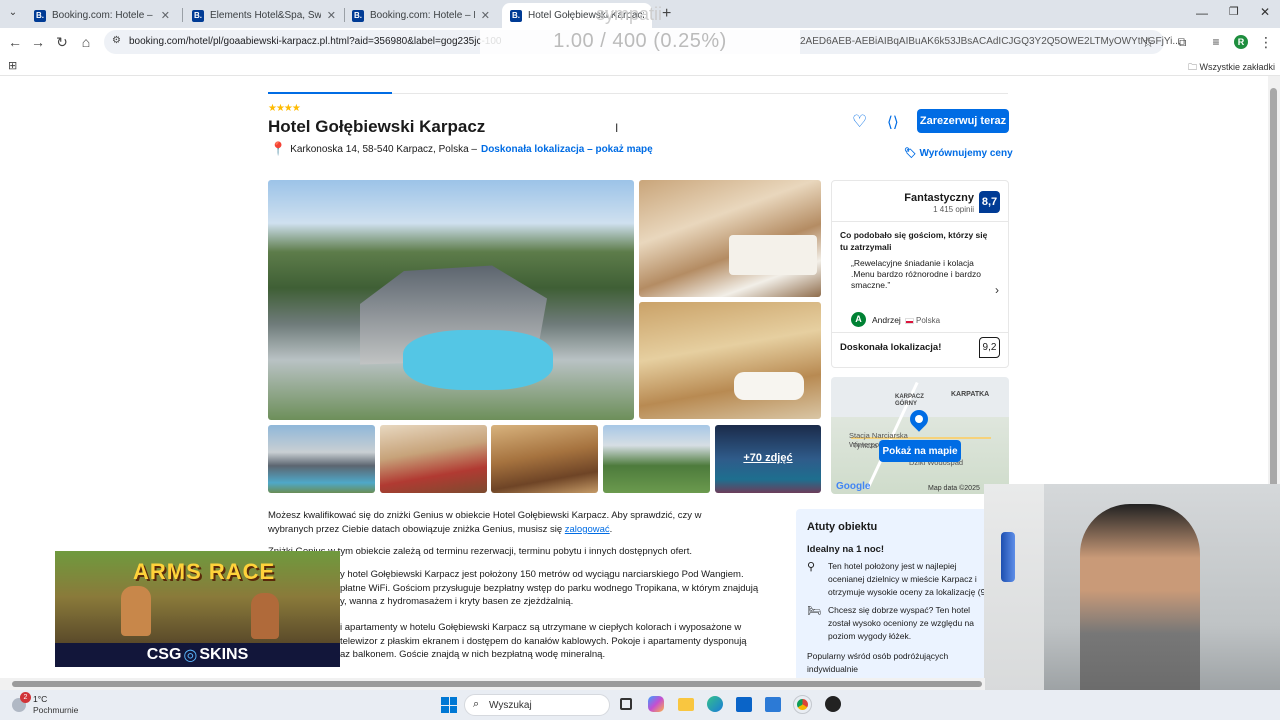 The height and width of the screenshot is (720, 1280). I want to click on home-icon: ⌂, so click(86, 42).